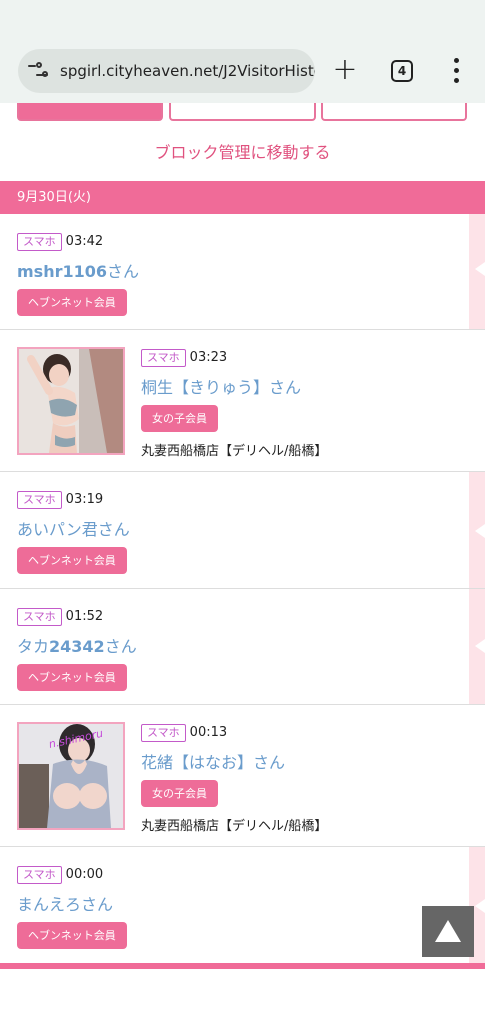 The height and width of the screenshot is (1024, 485). What do you see at coordinates (187, 71) in the screenshot?
I see `url-text: spgirl.cityheaven.net/J2VisitorHistor` at bounding box center [187, 71].